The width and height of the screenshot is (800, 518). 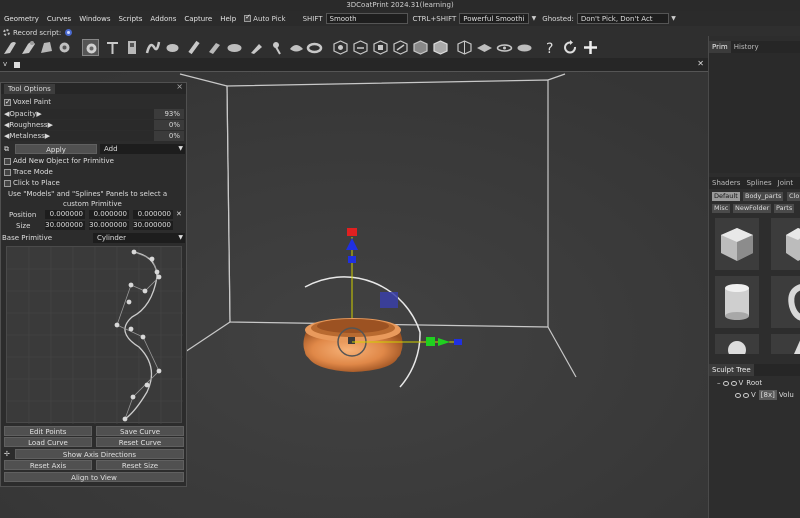 What do you see at coordinates (10, 47) in the screenshot?
I see `clay-icon` at bounding box center [10, 47].